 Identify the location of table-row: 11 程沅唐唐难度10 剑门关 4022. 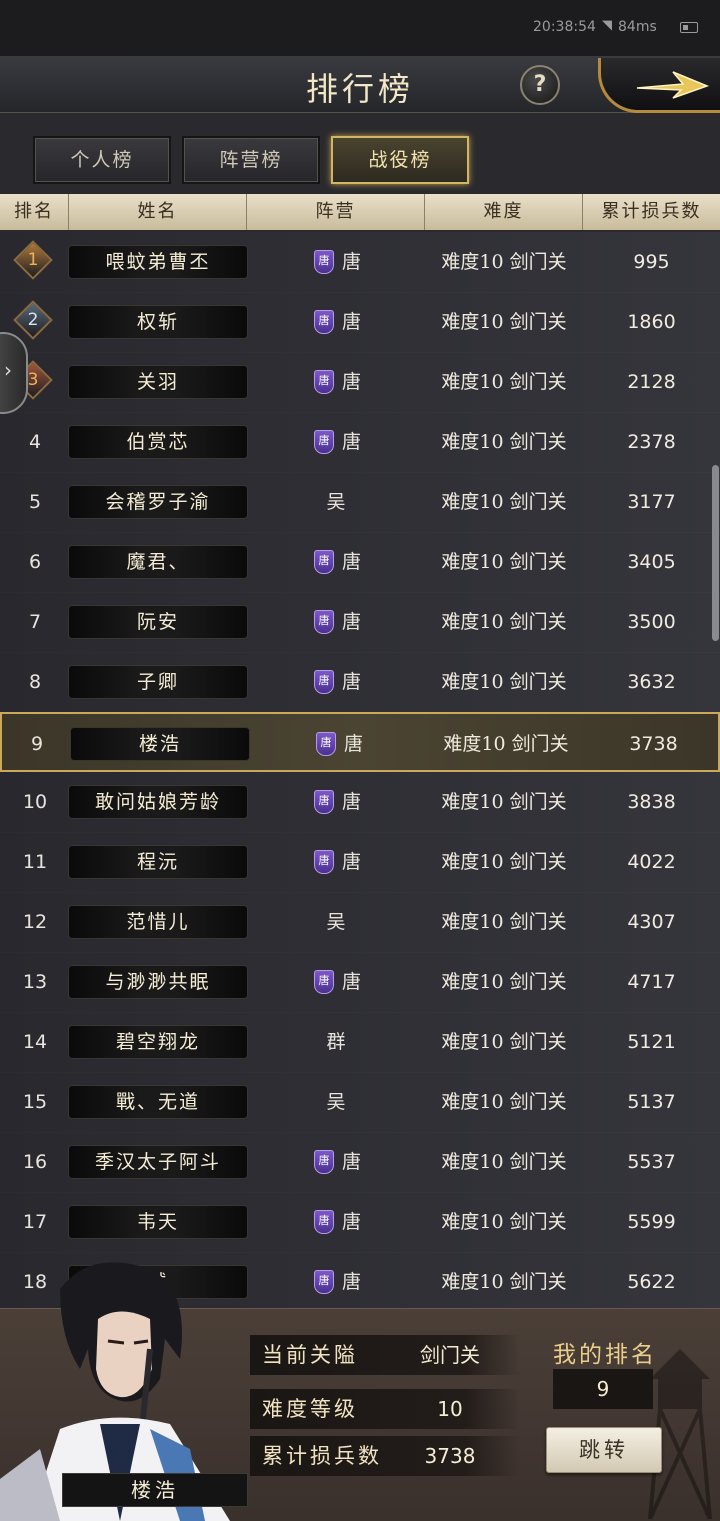
(360, 862).